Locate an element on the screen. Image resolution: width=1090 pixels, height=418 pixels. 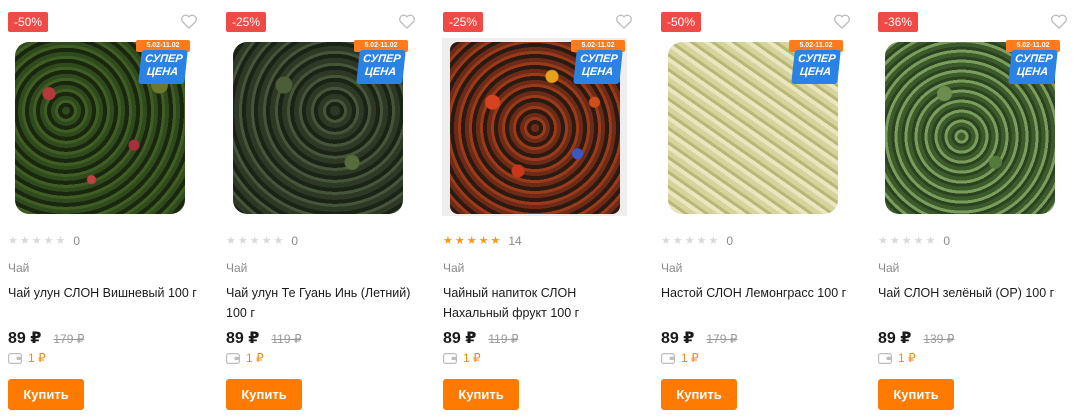
price-block: 89 ₽ 119 ₽ is located at coordinates (263, 338).